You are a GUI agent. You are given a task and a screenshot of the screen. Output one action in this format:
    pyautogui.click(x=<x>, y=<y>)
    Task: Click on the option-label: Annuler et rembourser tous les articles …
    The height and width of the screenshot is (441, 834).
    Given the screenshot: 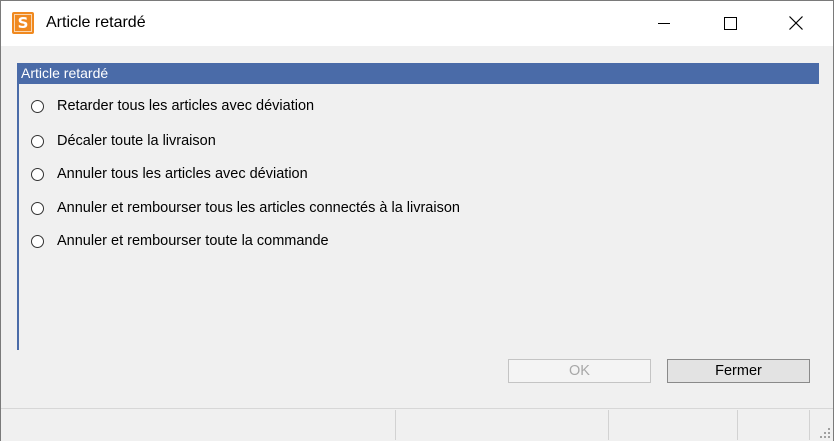 What is the action you would take?
    pyautogui.click(x=258, y=208)
    